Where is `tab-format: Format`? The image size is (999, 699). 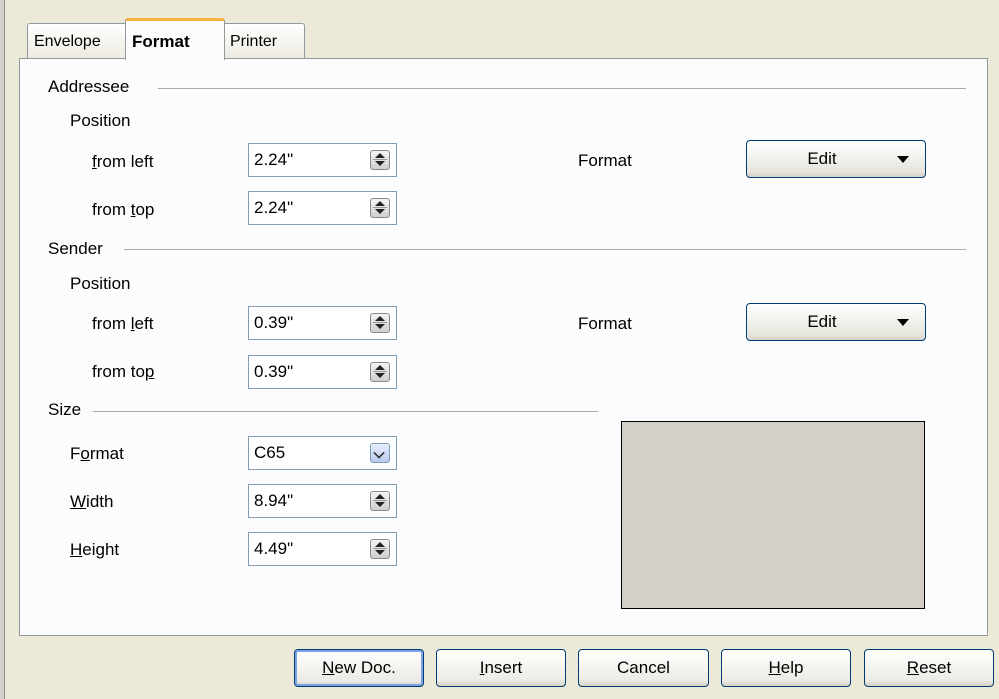 tab-format: Format is located at coordinates (175, 39).